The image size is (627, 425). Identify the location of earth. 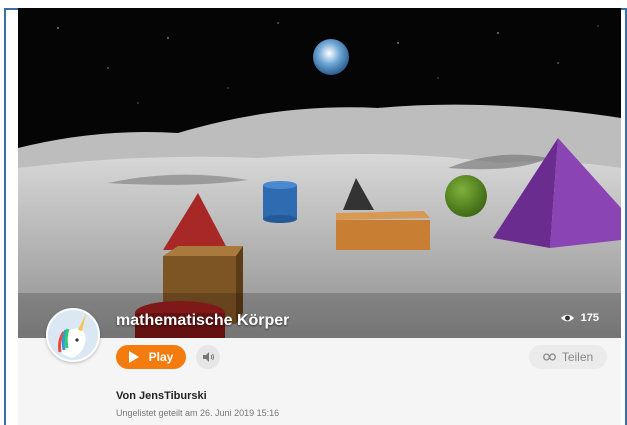
(331, 57).